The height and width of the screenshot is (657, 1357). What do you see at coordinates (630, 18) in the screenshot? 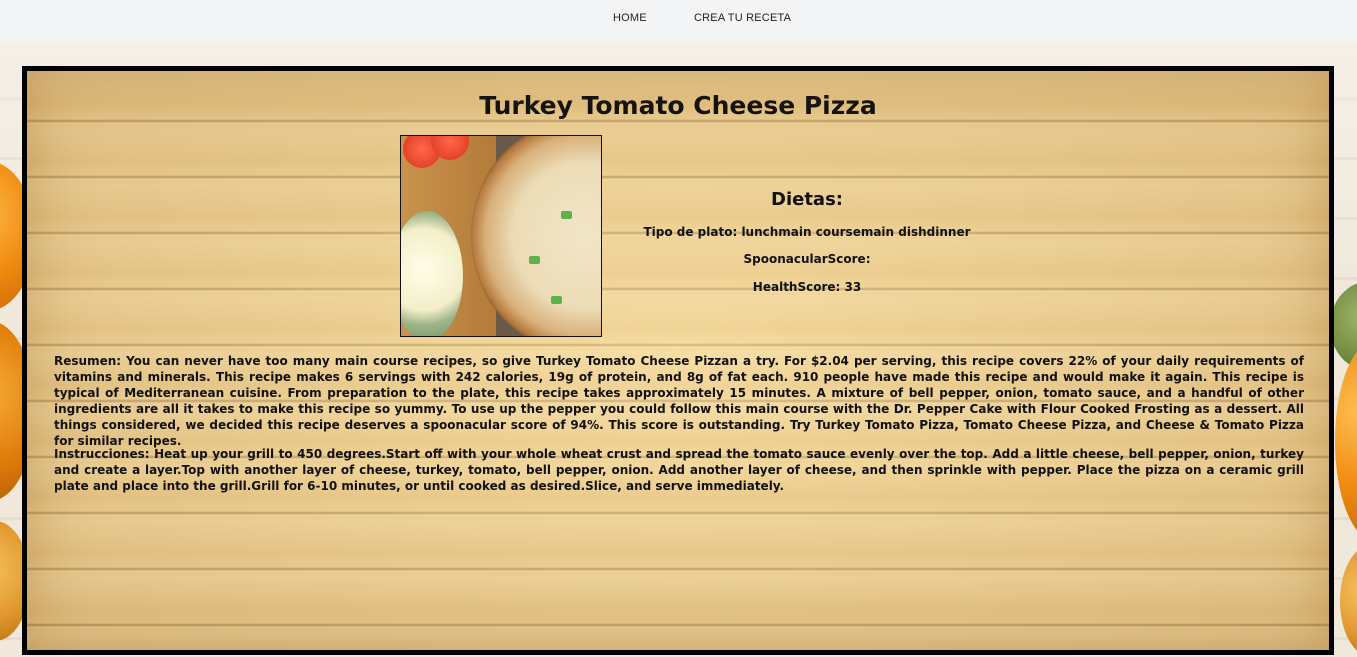
I see `nav-home-link: HOME` at bounding box center [630, 18].